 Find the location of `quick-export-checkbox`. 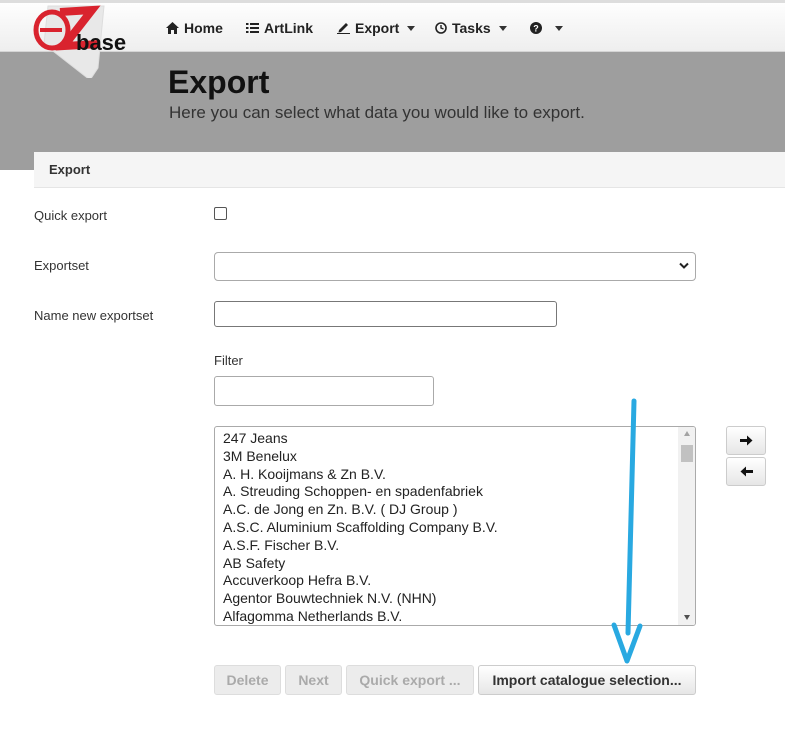

quick-export-checkbox is located at coordinates (220, 213).